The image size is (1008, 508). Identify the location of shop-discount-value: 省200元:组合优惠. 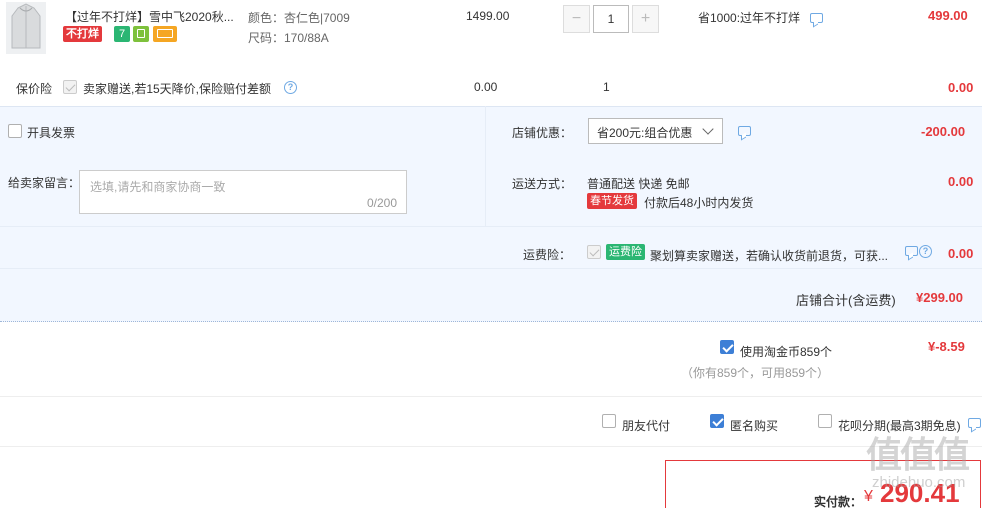
(645, 133).